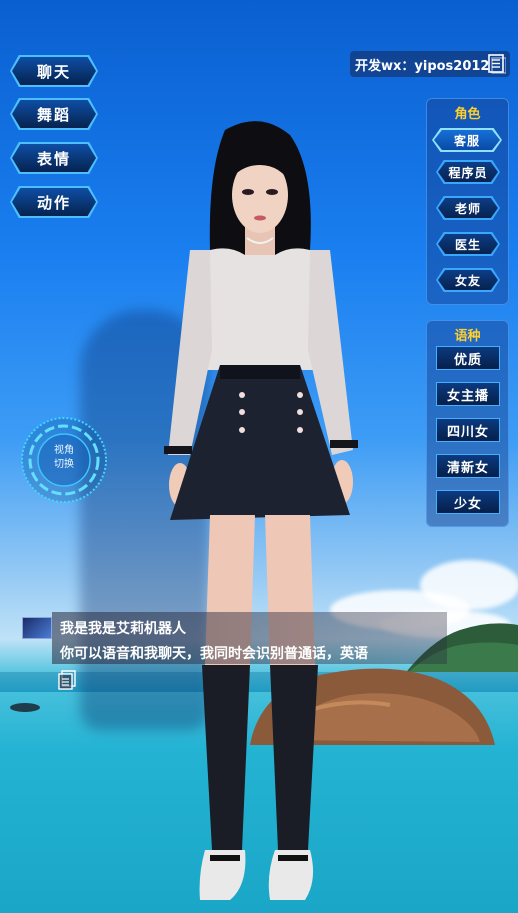 The image size is (518, 913). I want to click on role-doctor: 医生, so click(468, 244).